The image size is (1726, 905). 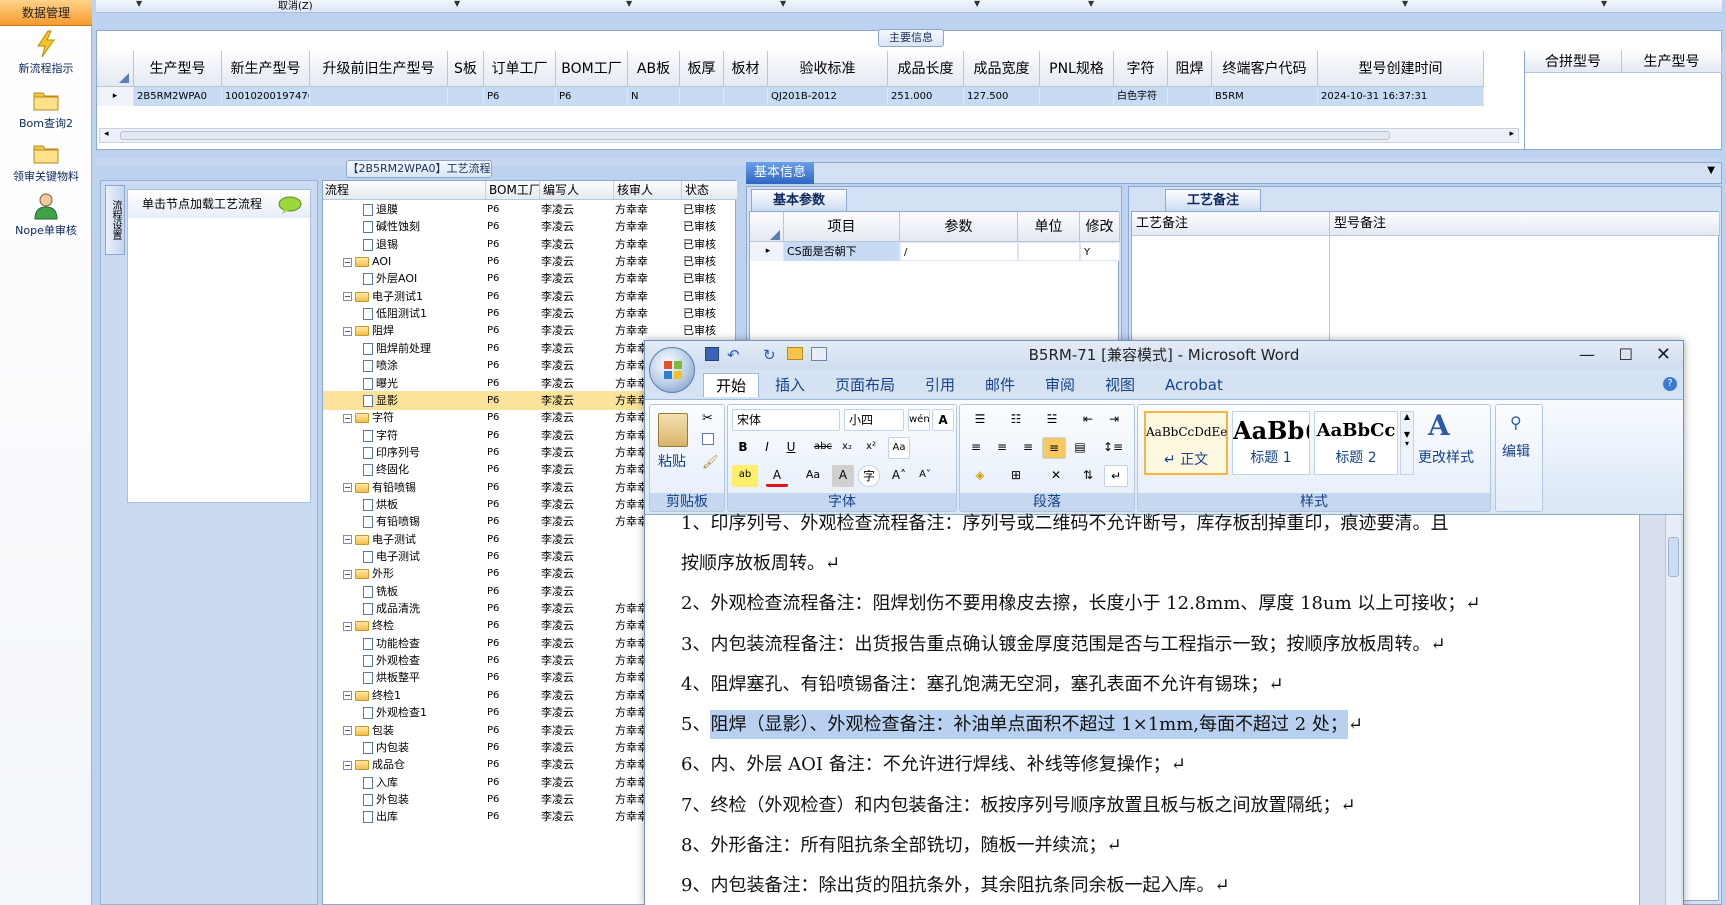 What do you see at coordinates (1271, 443) in the screenshot?
I see `style-heading1: AaBb( 标题 1` at bounding box center [1271, 443].